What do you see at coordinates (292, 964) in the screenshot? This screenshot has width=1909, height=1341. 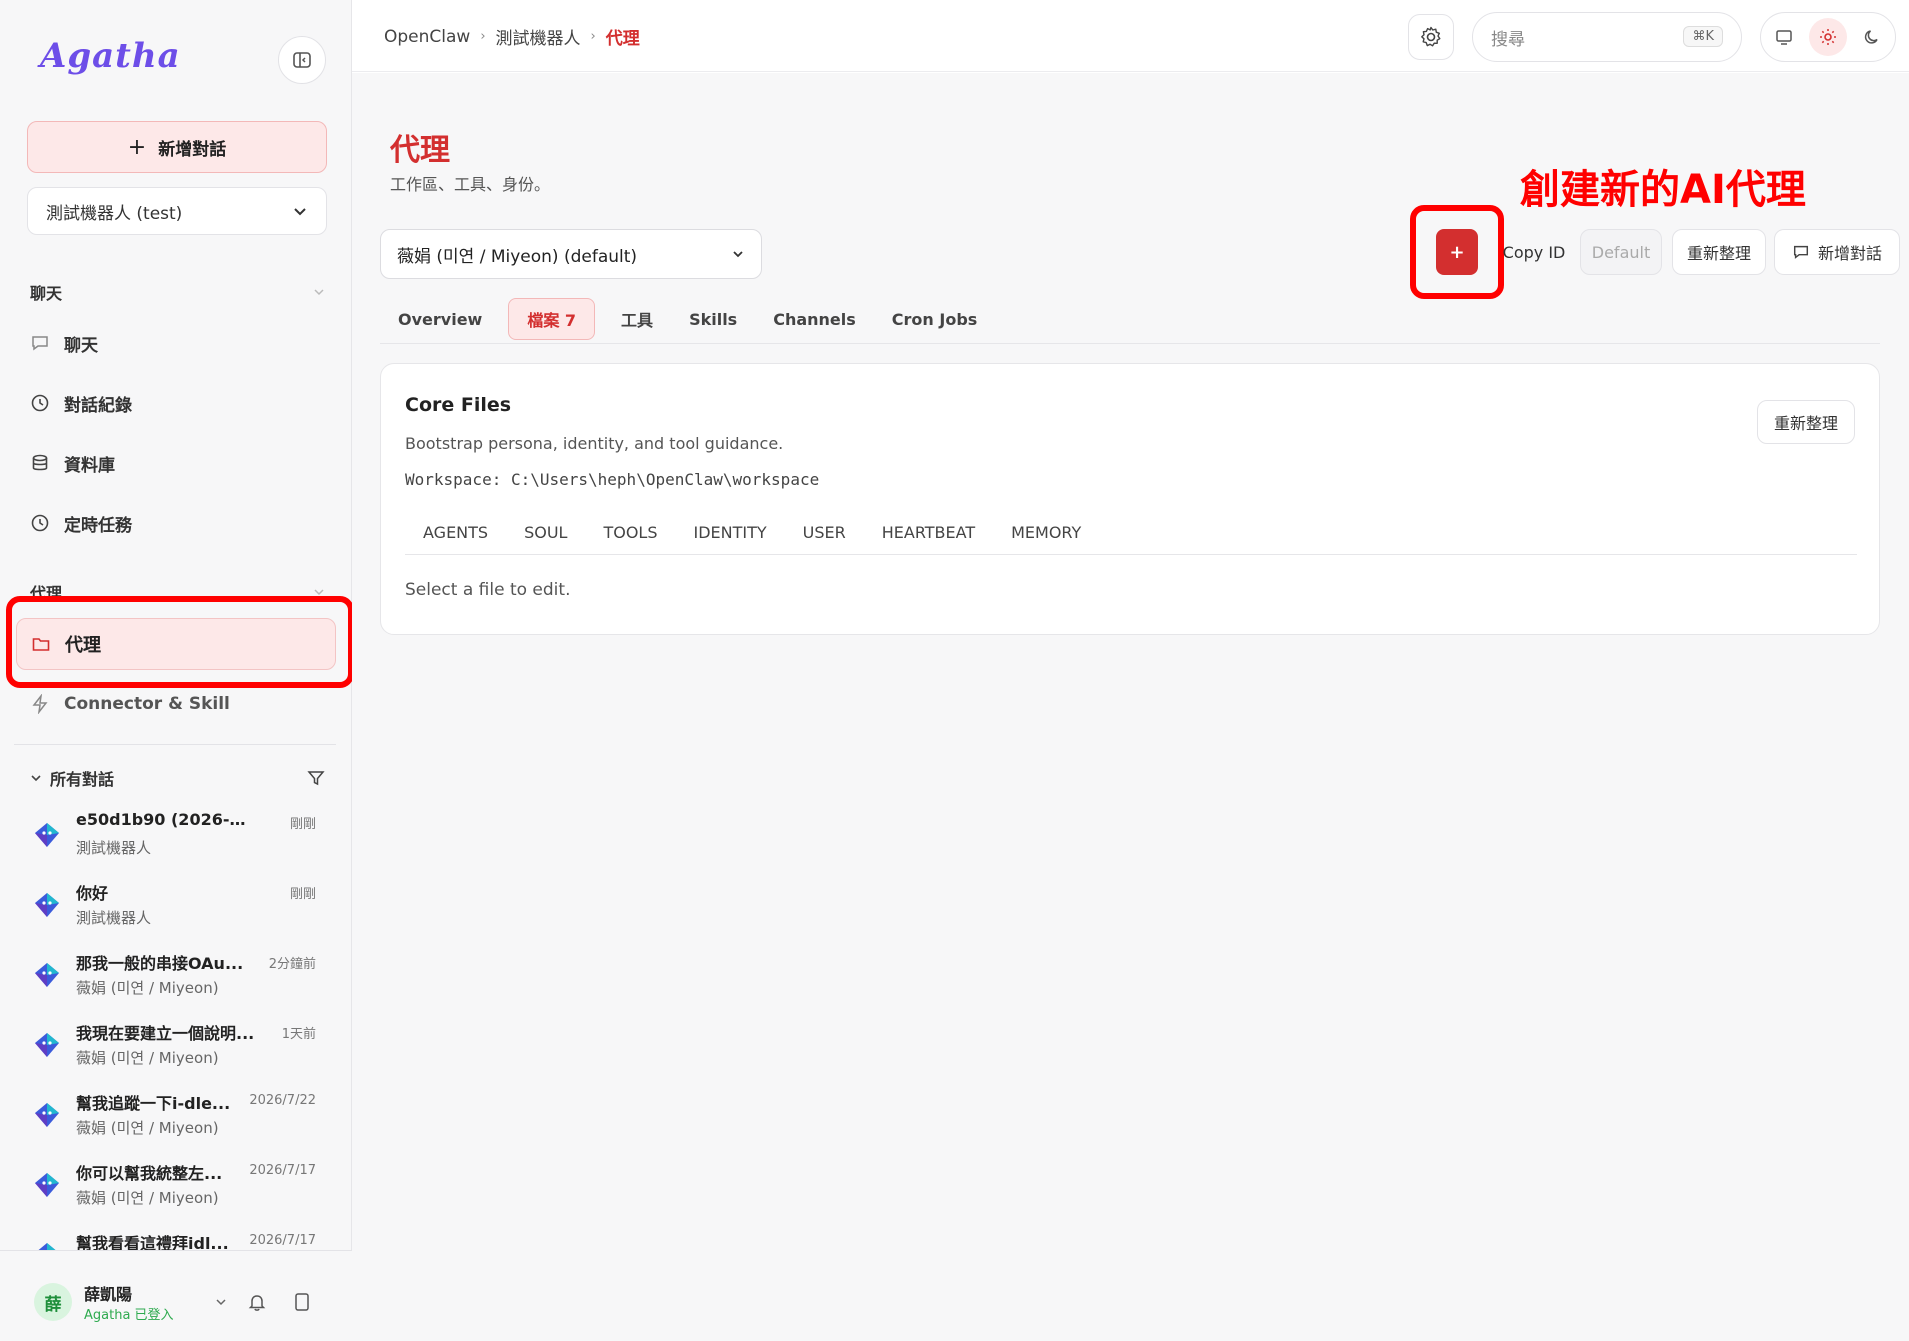 I see `conversation-time: 2分鐘前` at bounding box center [292, 964].